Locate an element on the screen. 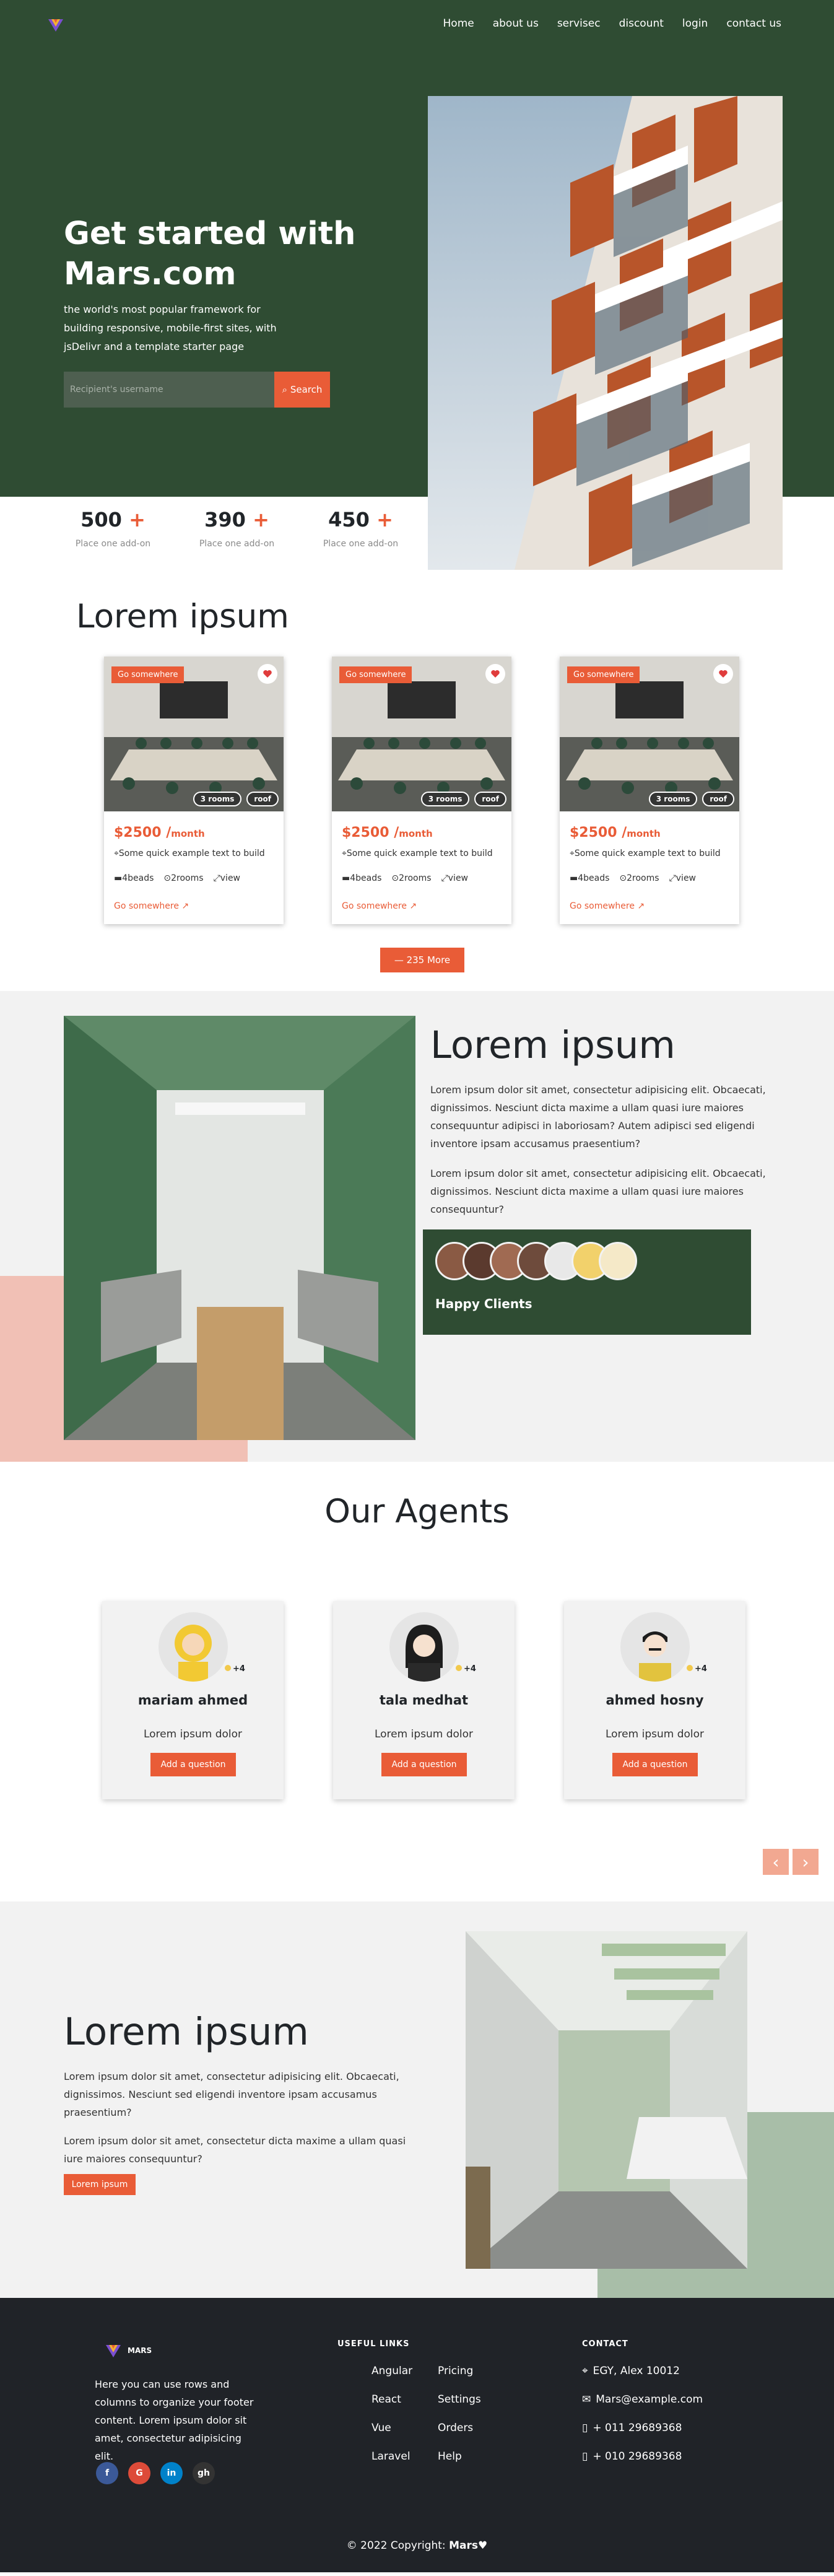 The width and height of the screenshot is (834, 2576). more-listings-button: — 235 More is located at coordinates (422, 960).